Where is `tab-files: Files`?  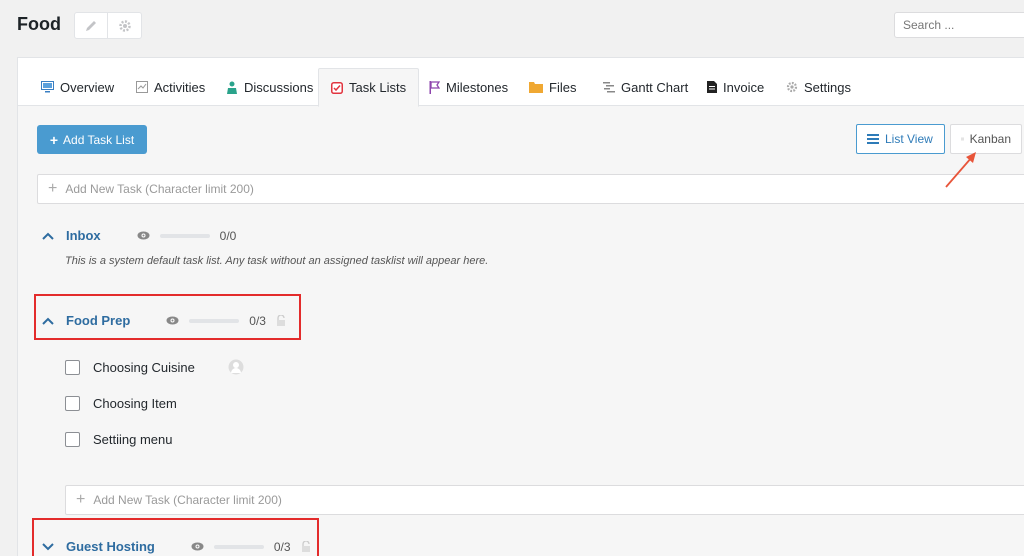 tab-files: Files is located at coordinates (552, 87).